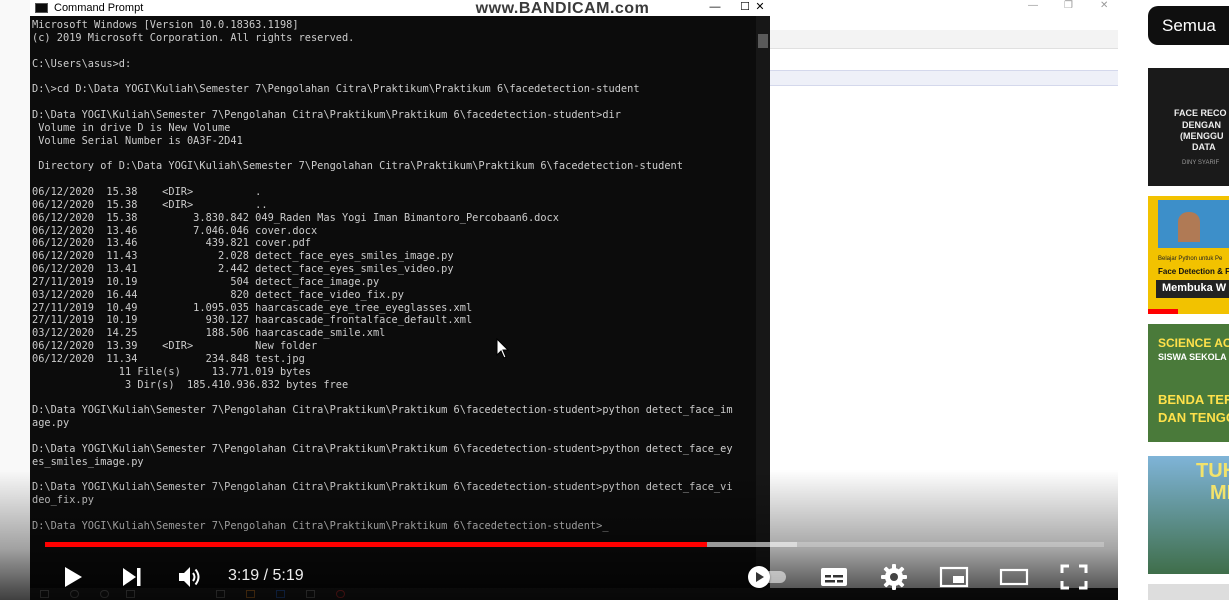 The image size is (1229, 600). I want to click on autoplay-play-icon, so click(760, 577).